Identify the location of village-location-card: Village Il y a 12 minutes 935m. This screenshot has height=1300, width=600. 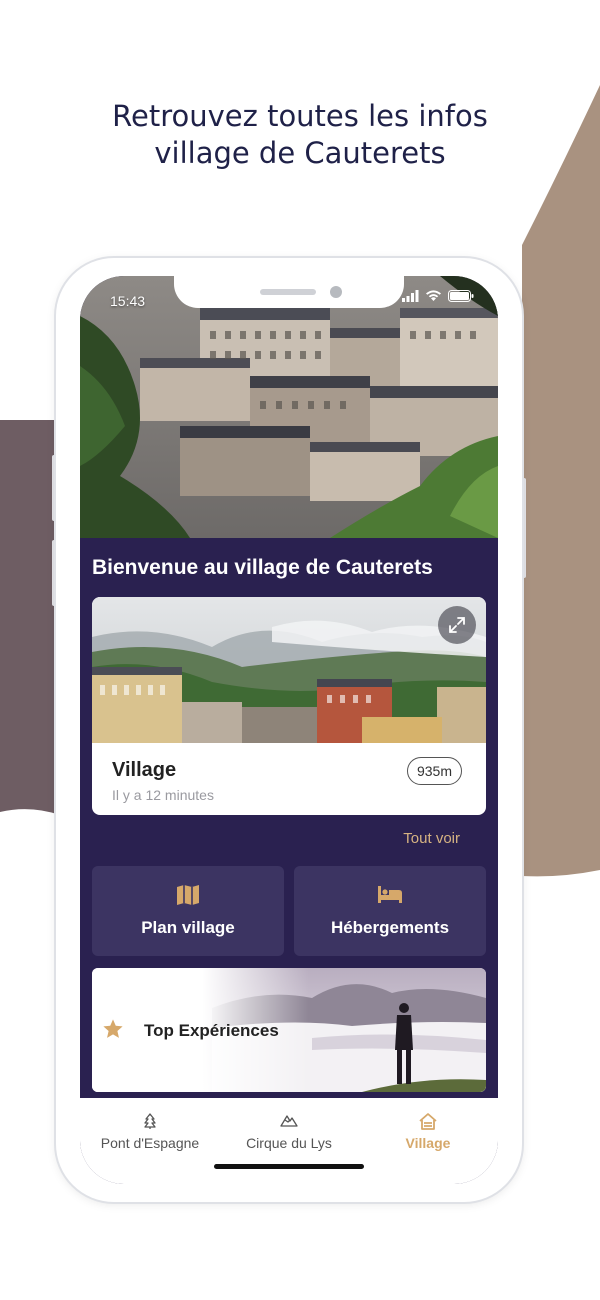
(289, 706).